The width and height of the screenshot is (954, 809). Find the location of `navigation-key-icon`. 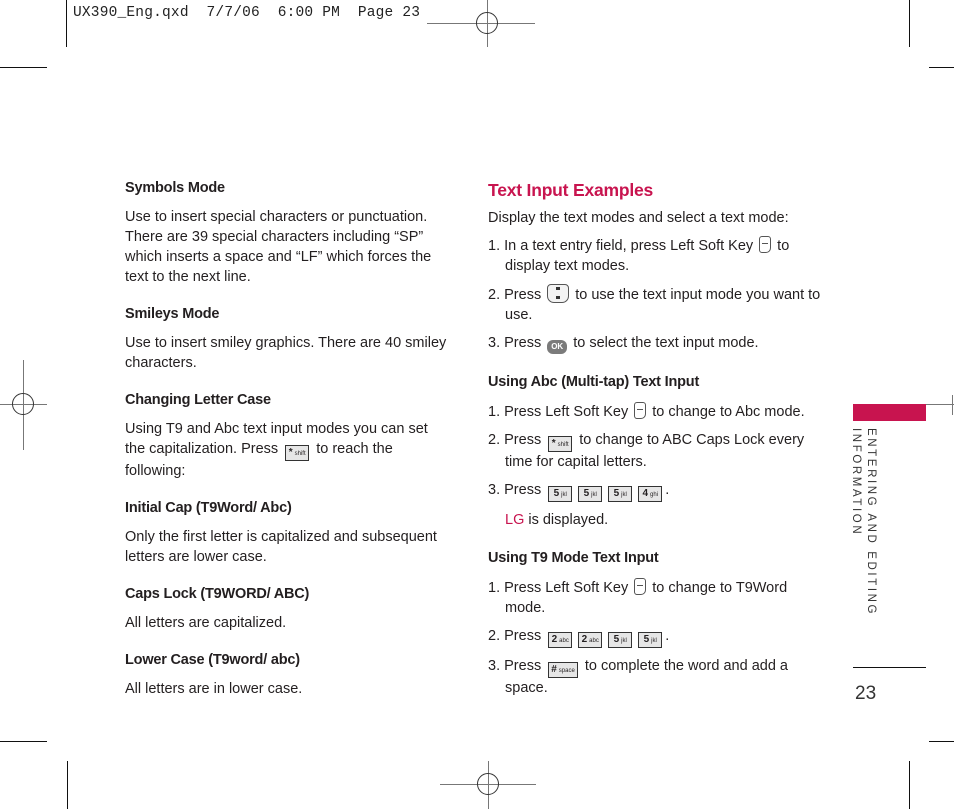

navigation-key-icon is located at coordinates (558, 293).